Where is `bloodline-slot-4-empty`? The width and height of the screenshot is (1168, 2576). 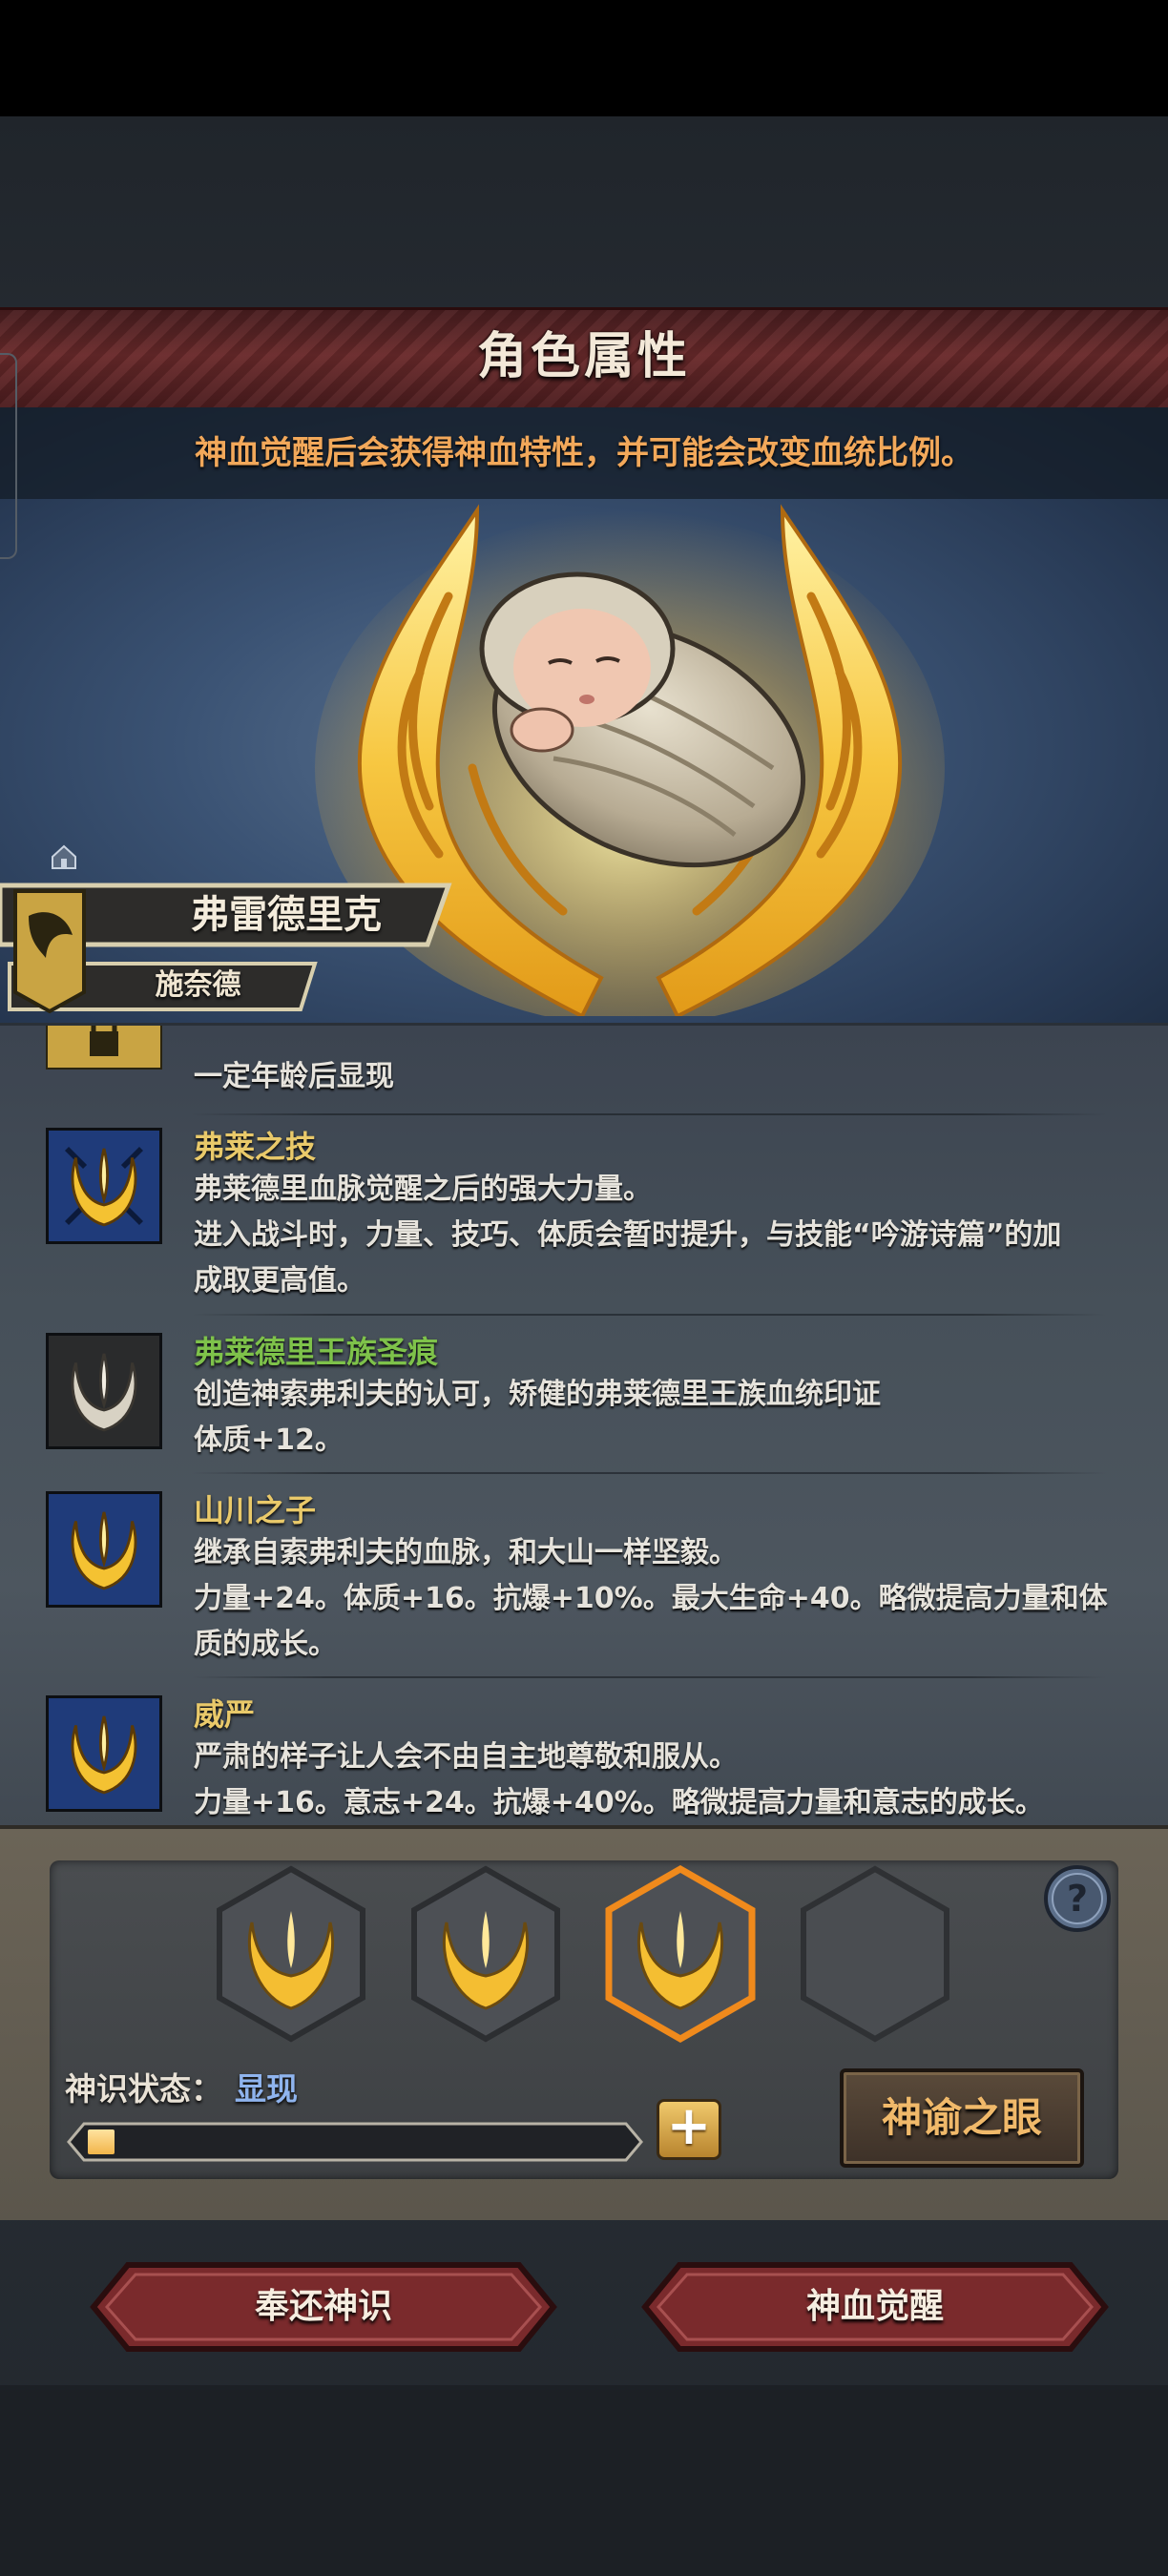 bloodline-slot-4-empty is located at coordinates (875, 1954).